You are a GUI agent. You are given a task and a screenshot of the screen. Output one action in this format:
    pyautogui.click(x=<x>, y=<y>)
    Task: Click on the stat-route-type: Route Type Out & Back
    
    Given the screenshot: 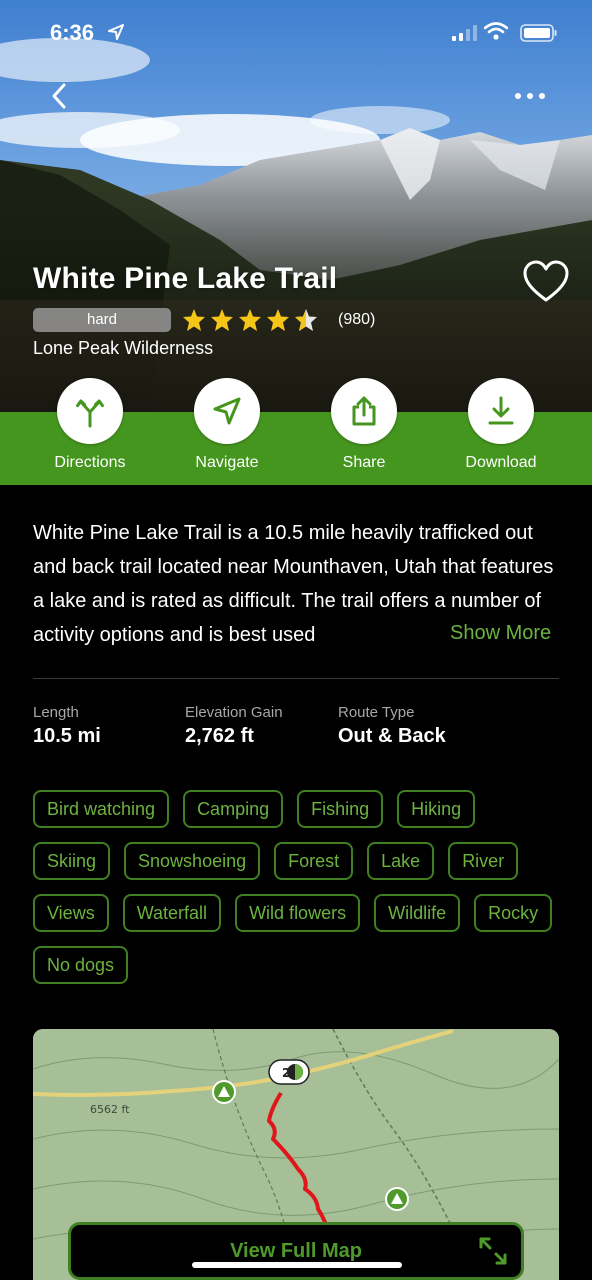 What is the action you would take?
    pyautogui.click(x=392, y=726)
    